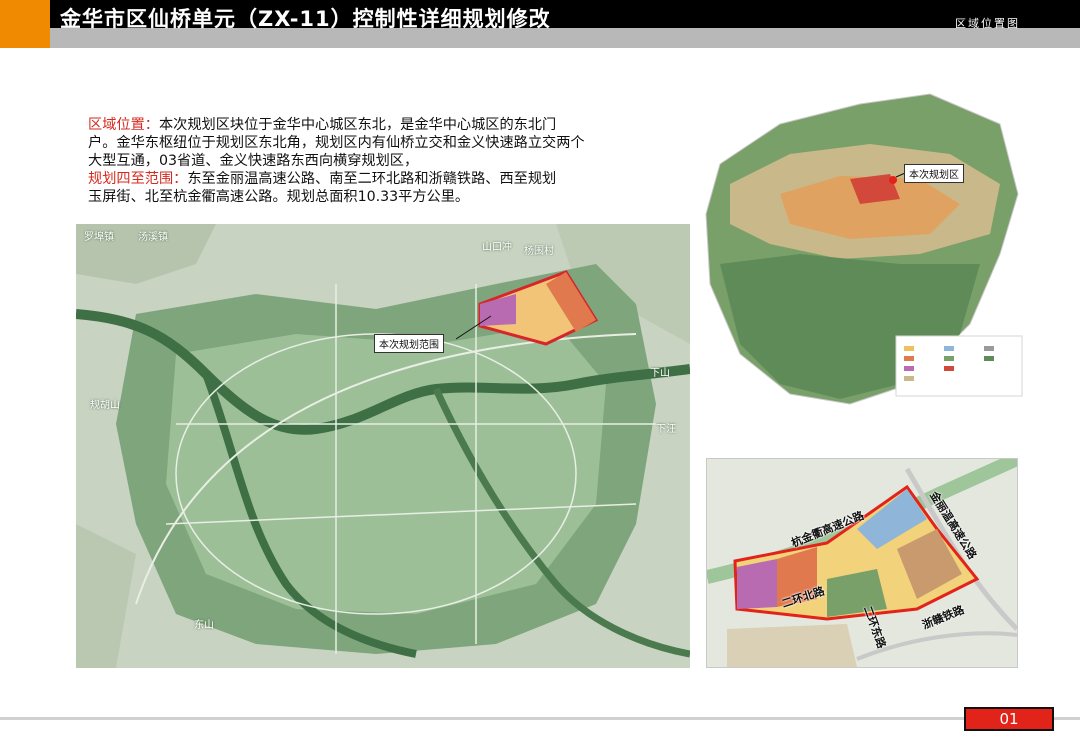  I want to click on detail-boundary-map: 杭金衢高速公路 金丽温高速公路 二环北路 二环东路 浙赣铁路, so click(862, 563).